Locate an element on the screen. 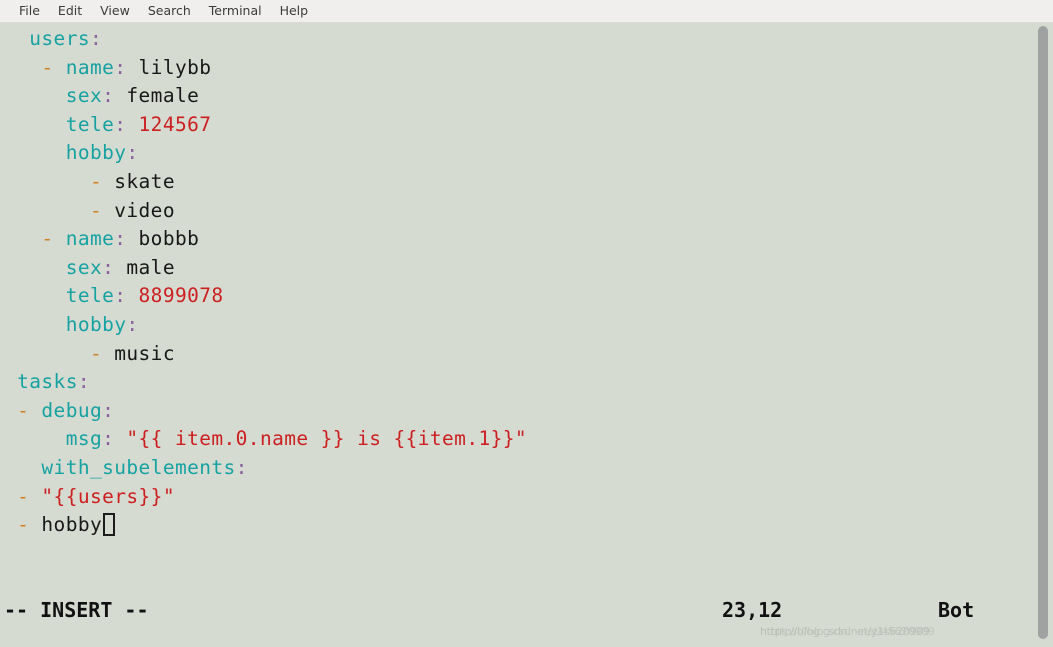 The height and width of the screenshot is (647, 1053). buffer-line: - music is located at coordinates (526, 354).